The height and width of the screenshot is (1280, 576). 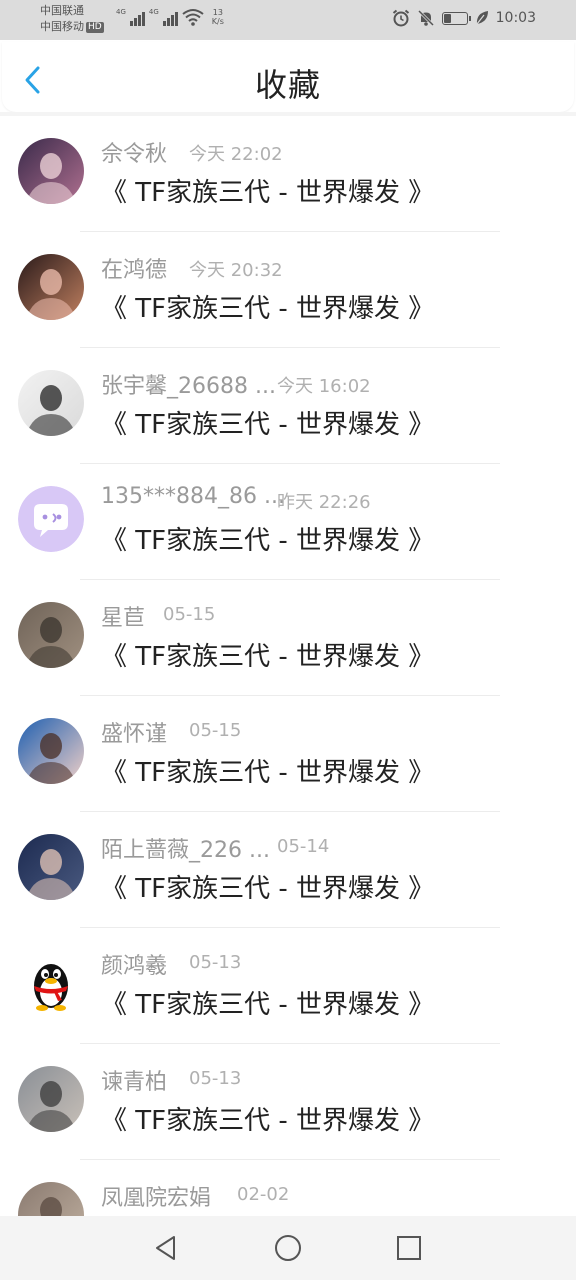 What do you see at coordinates (336, 267) in the screenshot?
I see `item-meta: 在鸿德 今天 20:32` at bounding box center [336, 267].